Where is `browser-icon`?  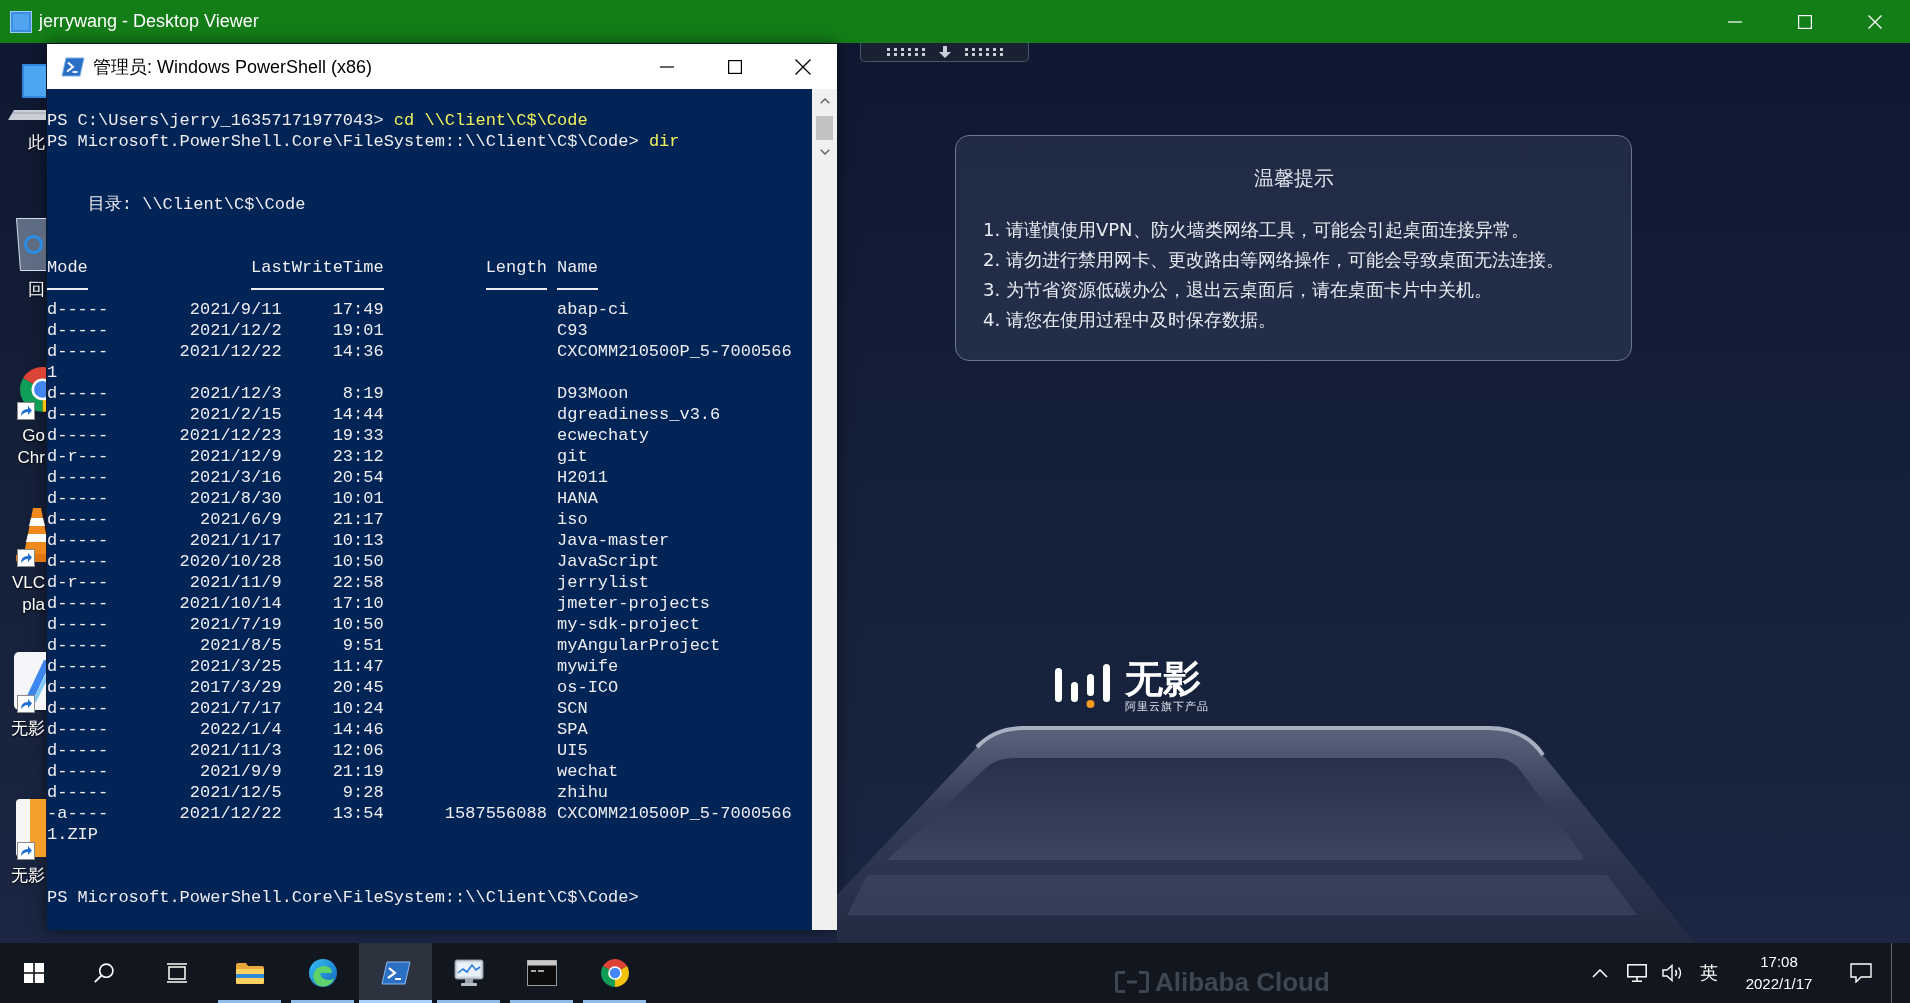
browser-icon is located at coordinates (614, 973).